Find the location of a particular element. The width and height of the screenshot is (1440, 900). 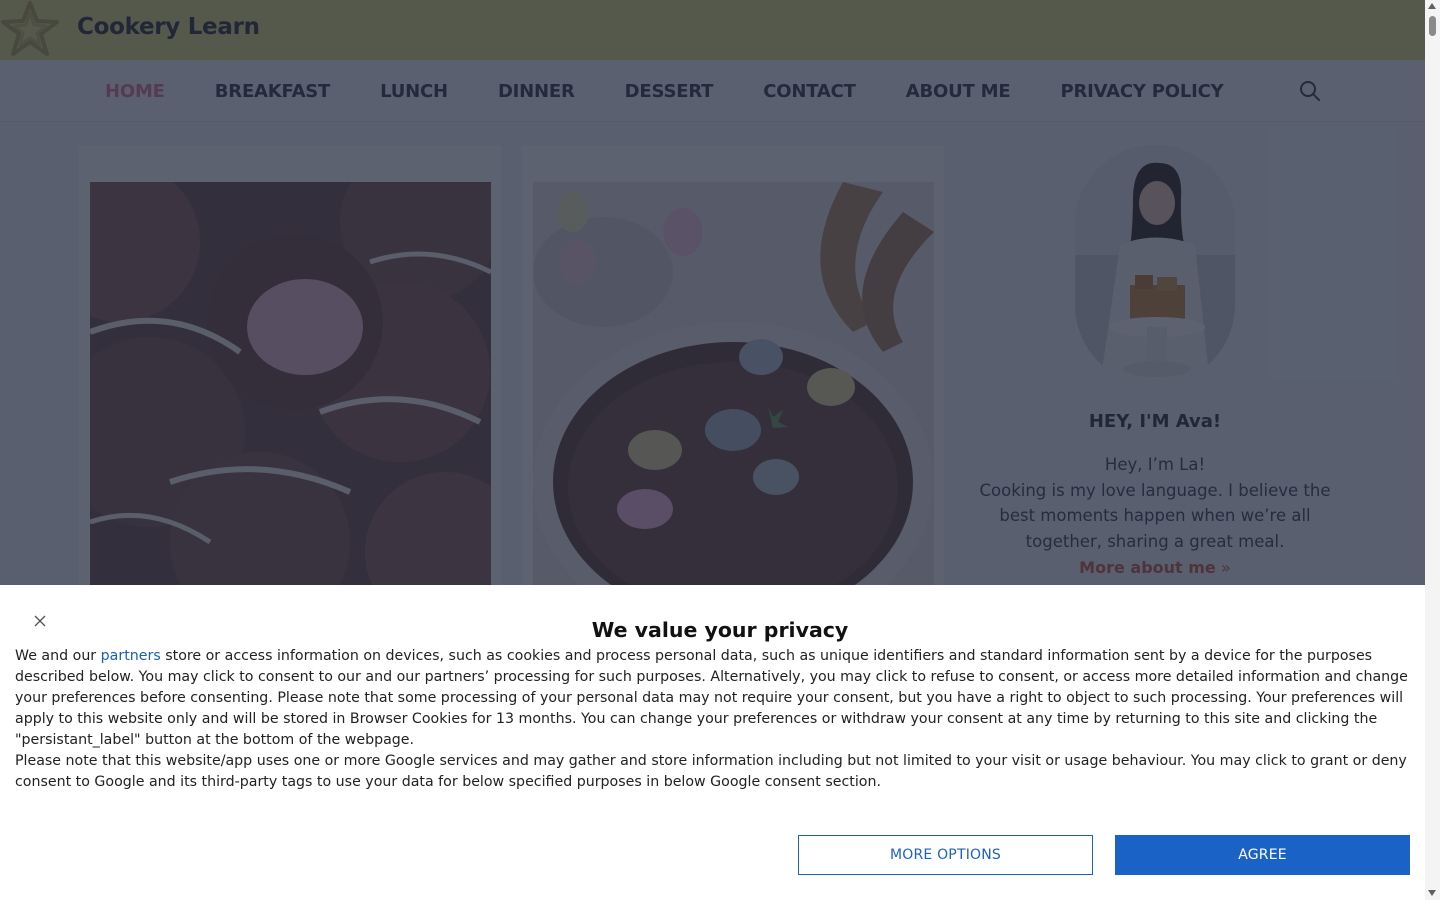

recipe-image-easter-dessert is located at coordinates (733, 393).